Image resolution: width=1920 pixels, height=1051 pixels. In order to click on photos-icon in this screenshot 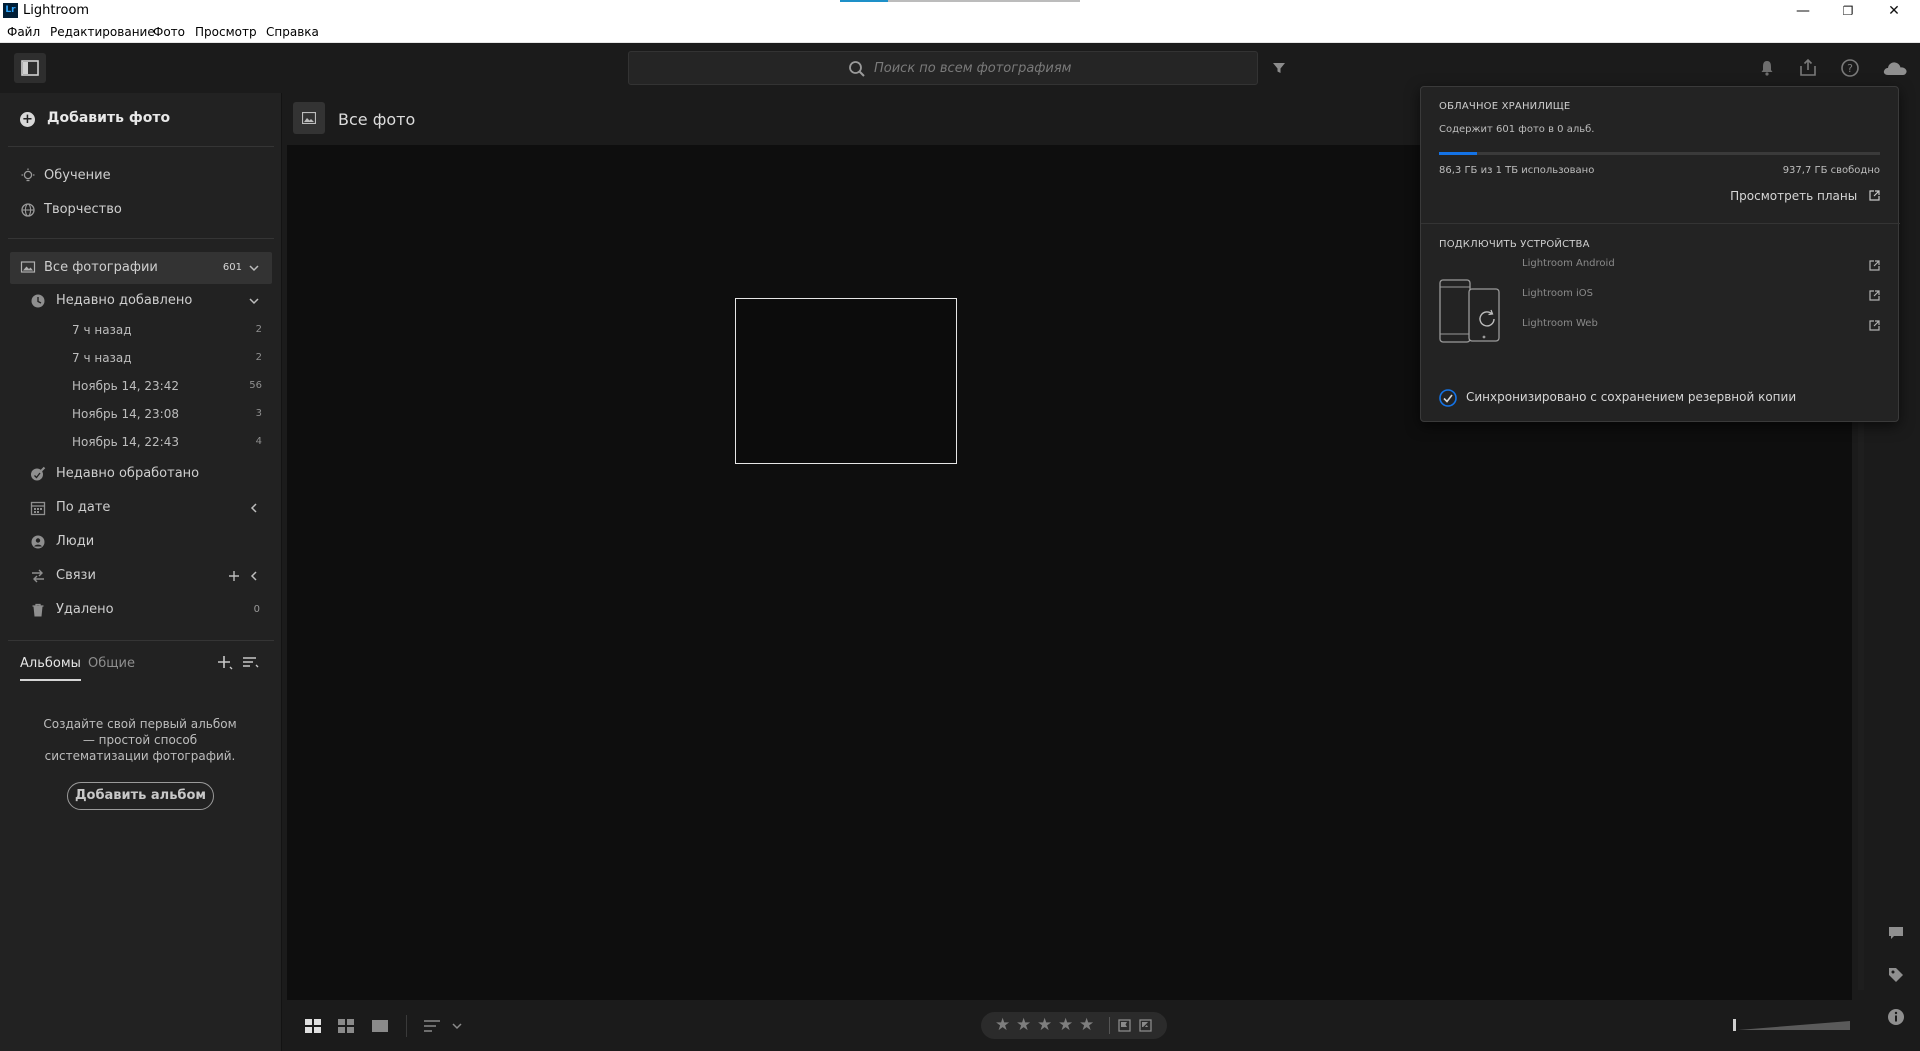, I will do `click(28, 267)`.